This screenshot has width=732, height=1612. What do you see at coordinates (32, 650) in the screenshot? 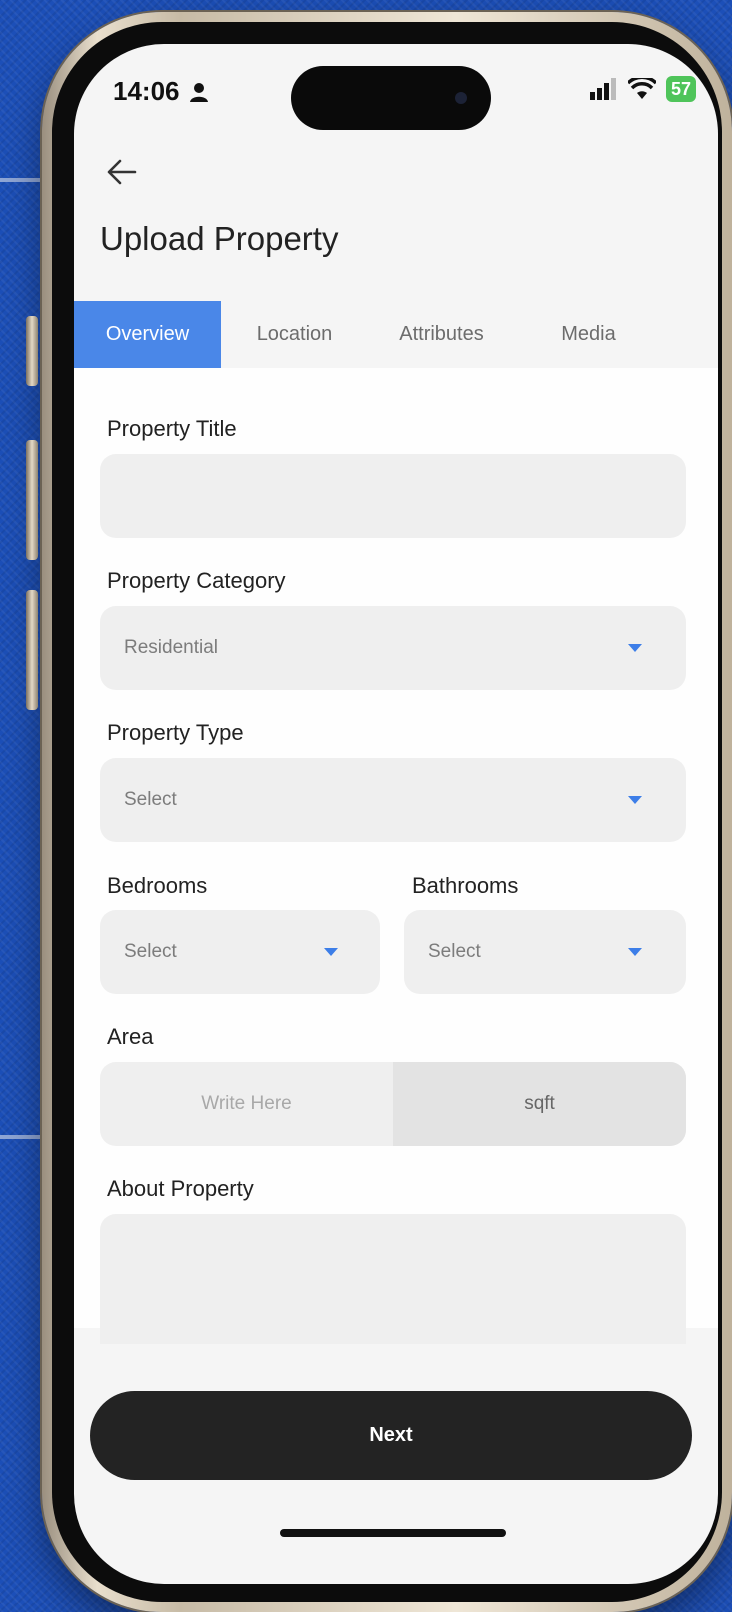
I see `volume-down-button` at bounding box center [32, 650].